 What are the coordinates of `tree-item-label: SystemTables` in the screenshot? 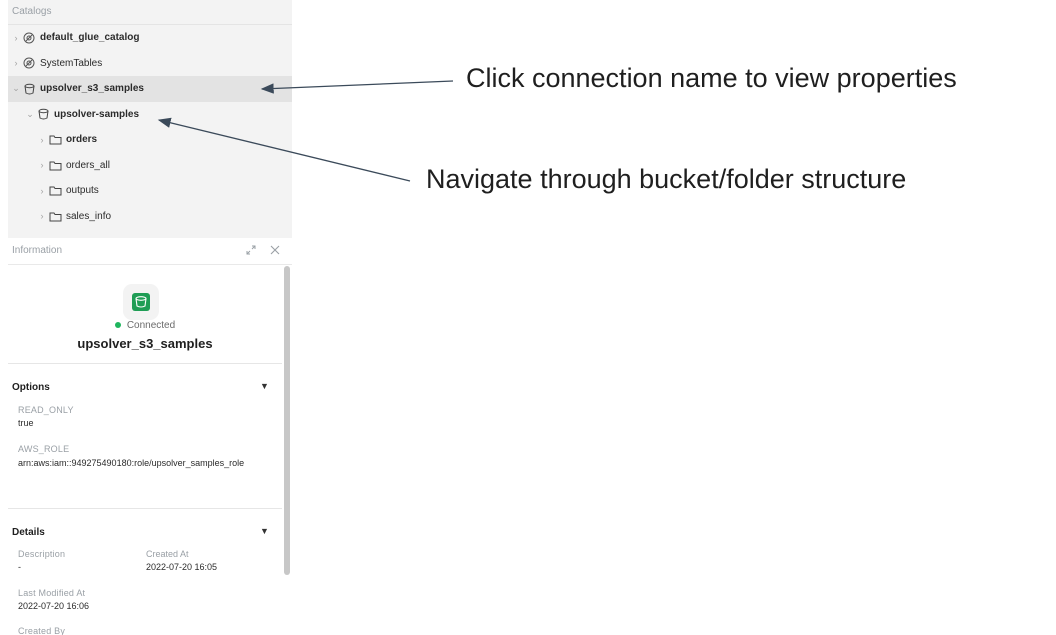 It's located at (71, 63).